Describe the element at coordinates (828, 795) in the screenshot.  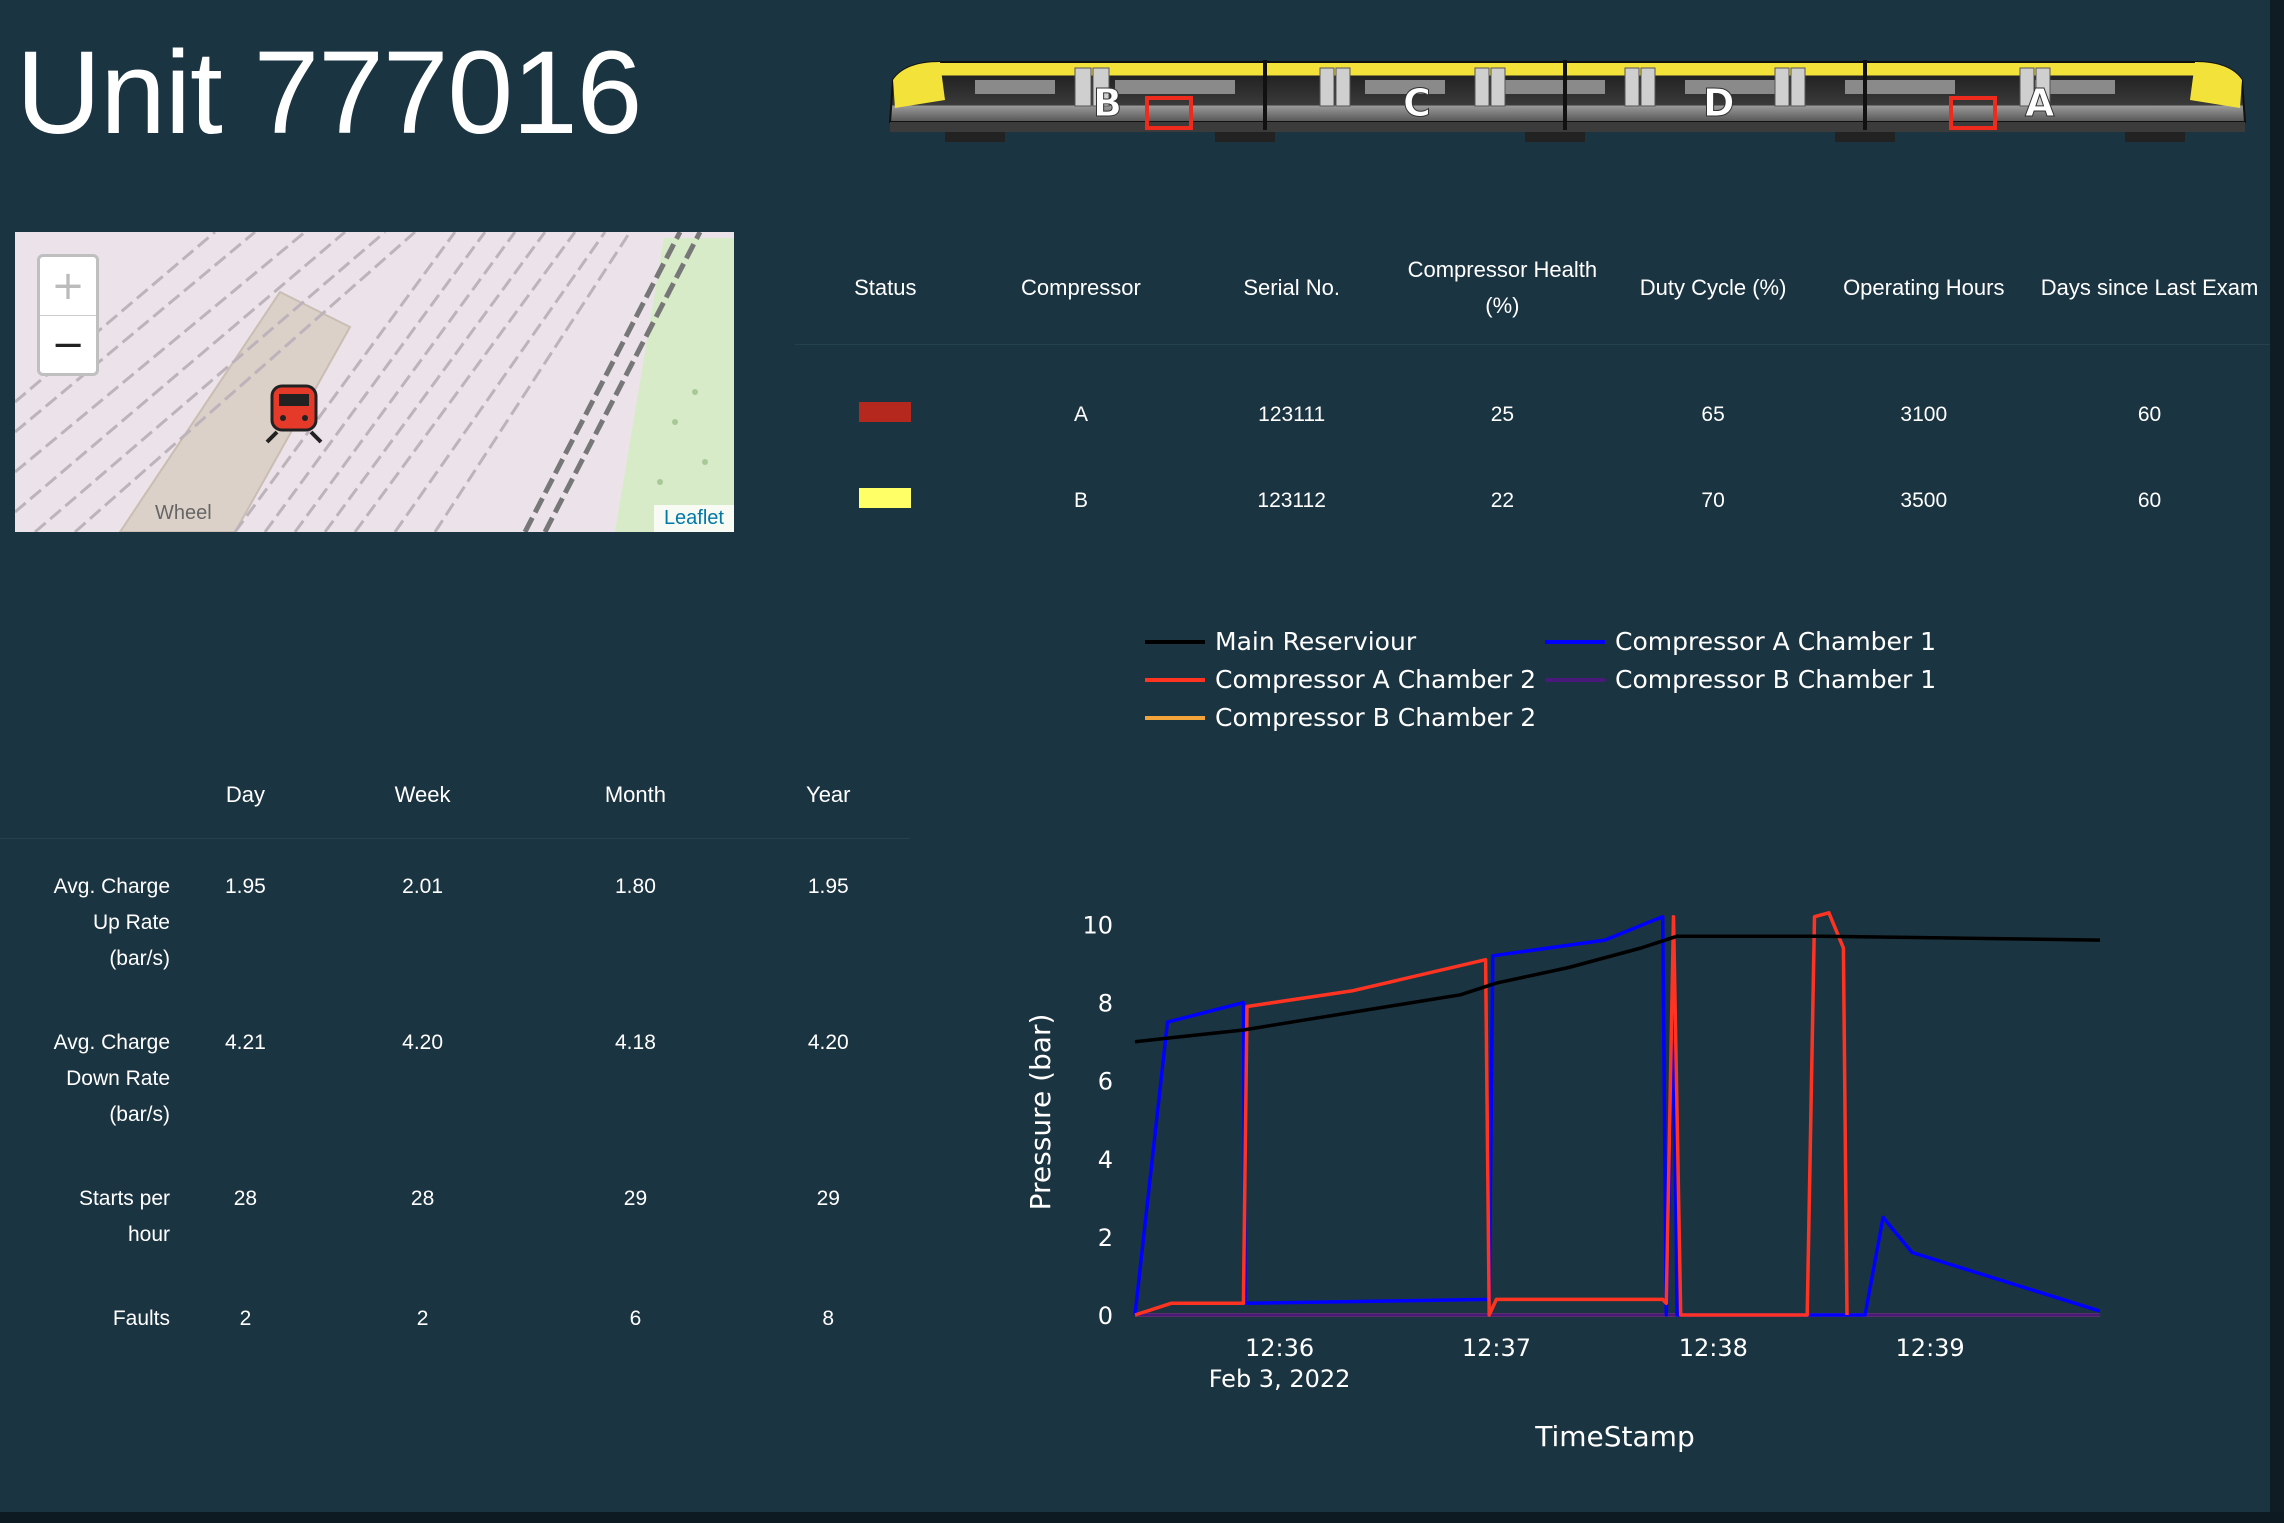
I see `col-year: Year` at that location.